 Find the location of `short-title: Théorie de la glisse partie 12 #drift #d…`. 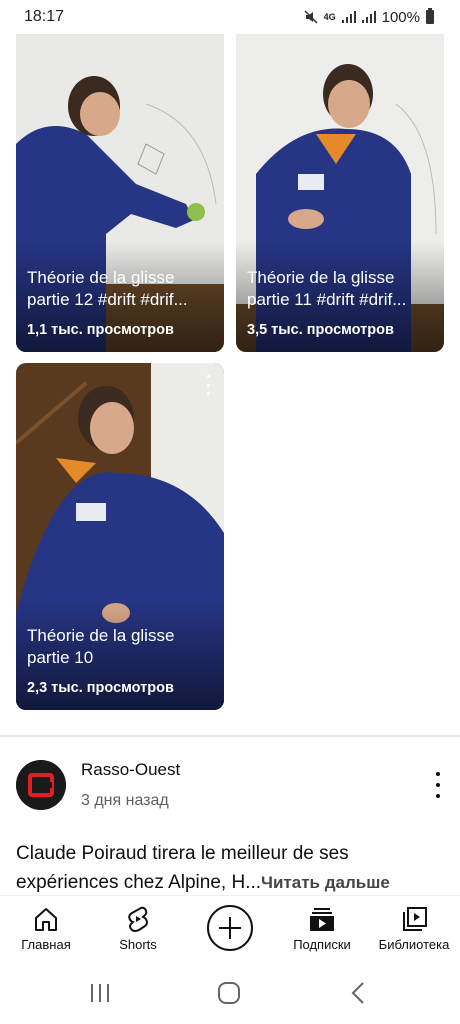

short-title: Théorie de la glisse partie 12 #drift #d… is located at coordinates (107, 288).